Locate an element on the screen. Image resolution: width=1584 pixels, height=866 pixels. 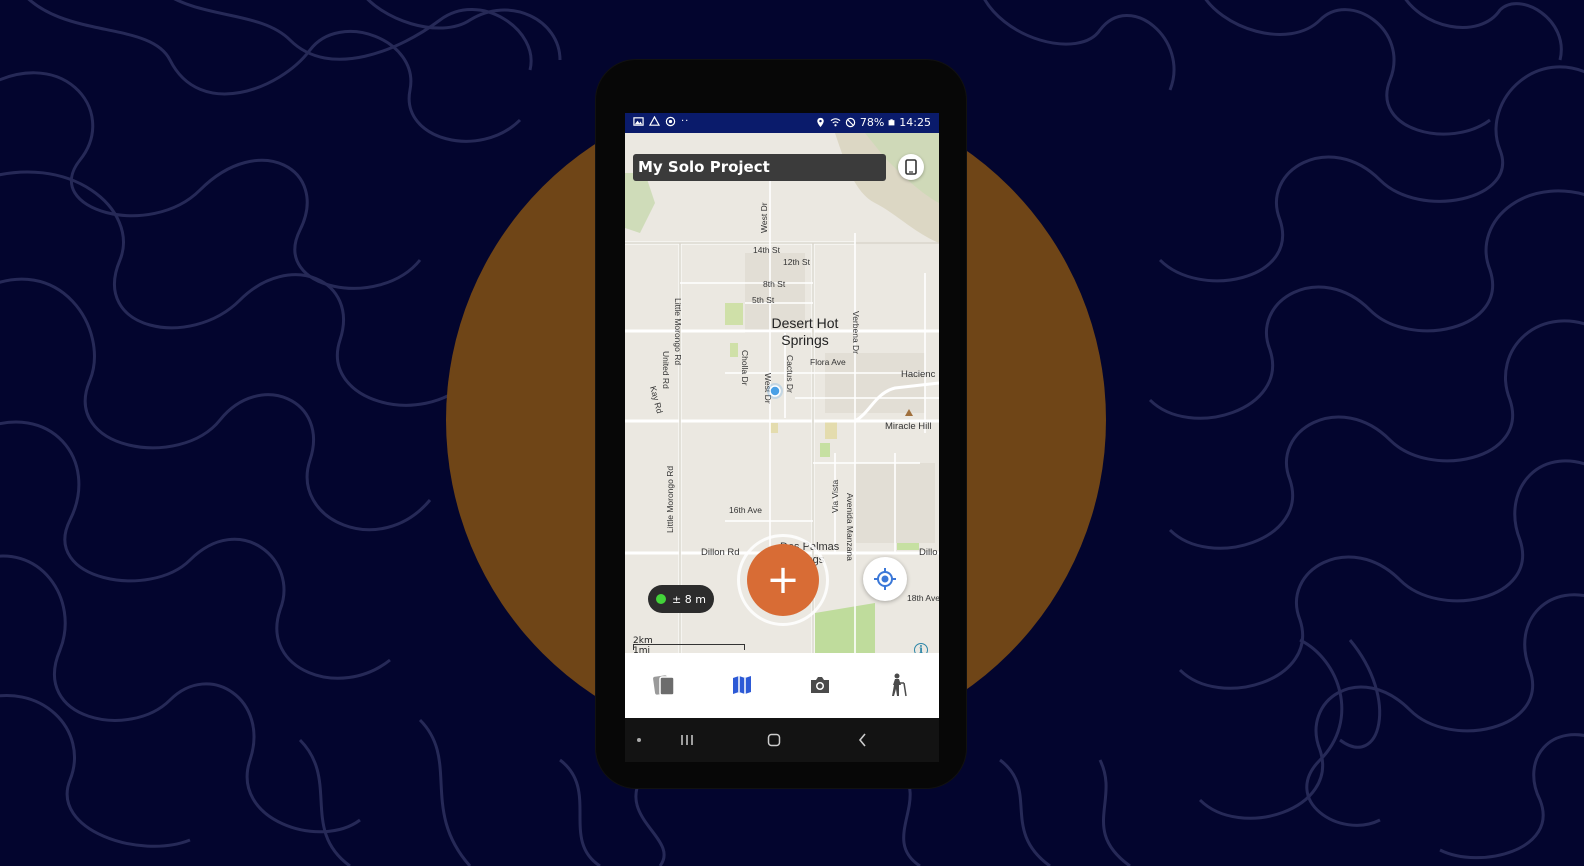
back-button is located at coordinates (863, 740).